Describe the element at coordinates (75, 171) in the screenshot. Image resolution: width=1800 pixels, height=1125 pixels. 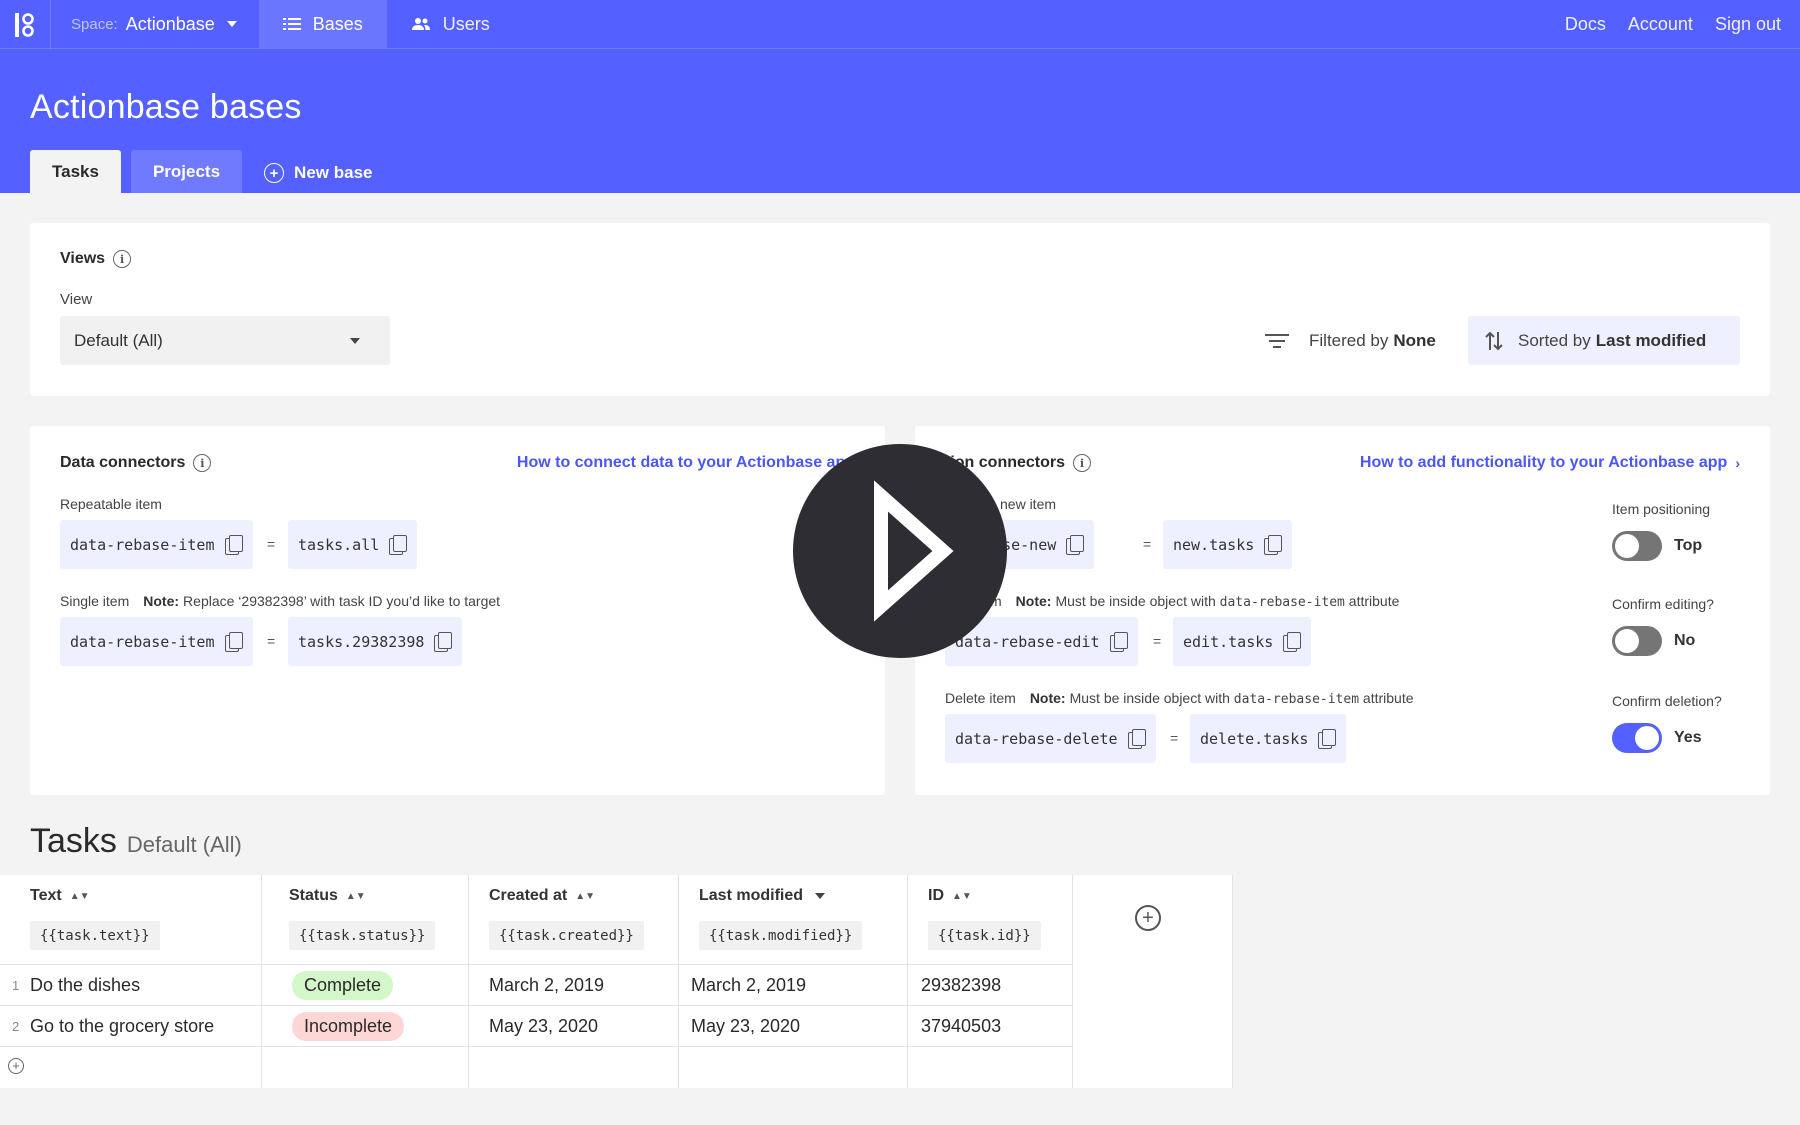
I see `tab-tasks: Tasks` at that location.